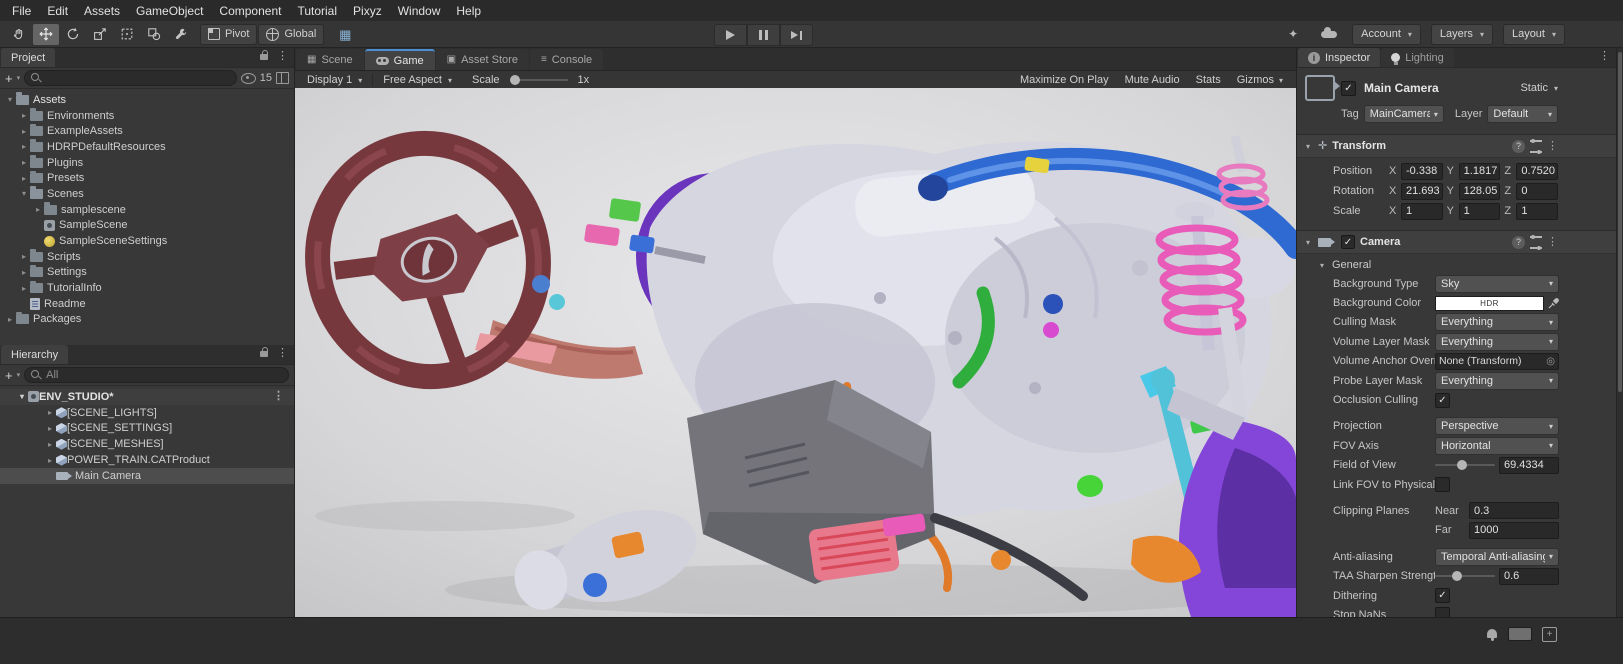  What do you see at coordinates (1465, 576) in the screenshot?
I see `taa-sharpen-slider` at bounding box center [1465, 576].